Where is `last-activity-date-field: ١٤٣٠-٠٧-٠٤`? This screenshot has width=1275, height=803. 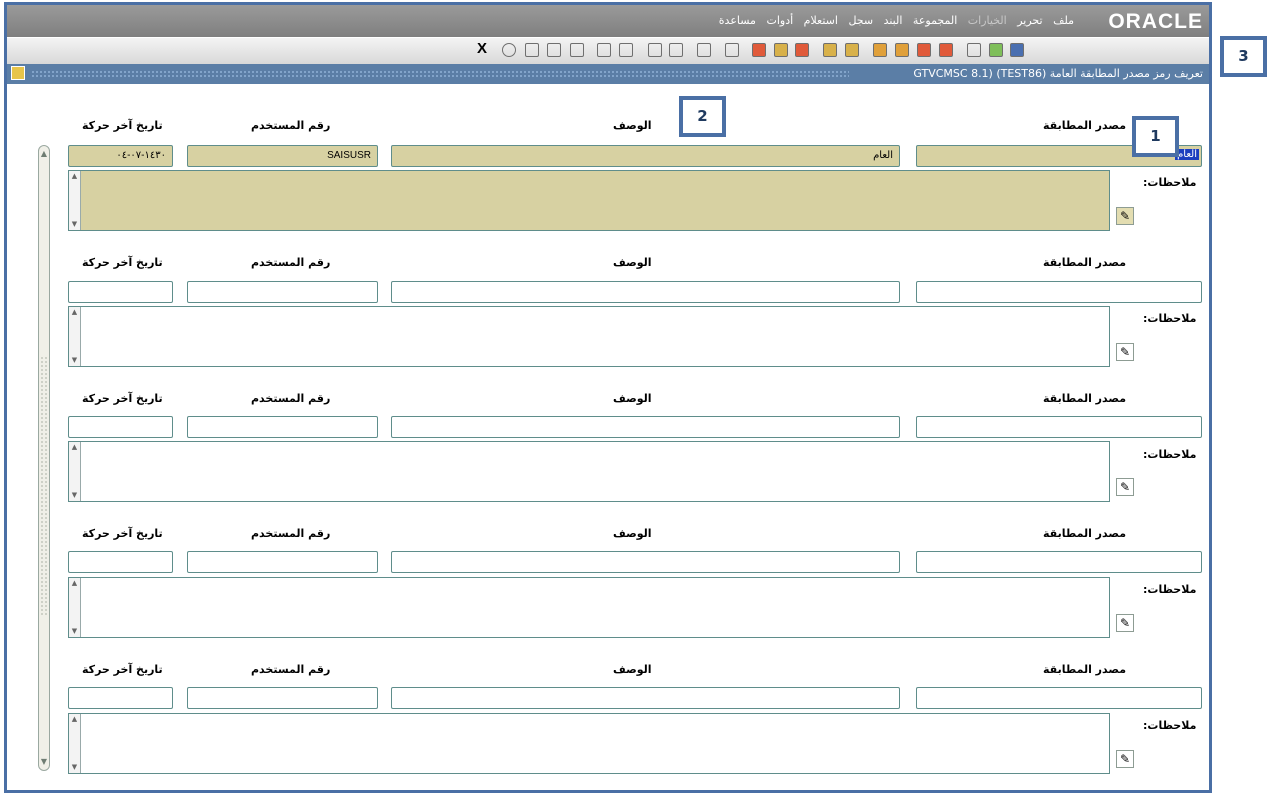
last-activity-date-field: ١٤٣٠-٠٧-٠٤ is located at coordinates (120, 156).